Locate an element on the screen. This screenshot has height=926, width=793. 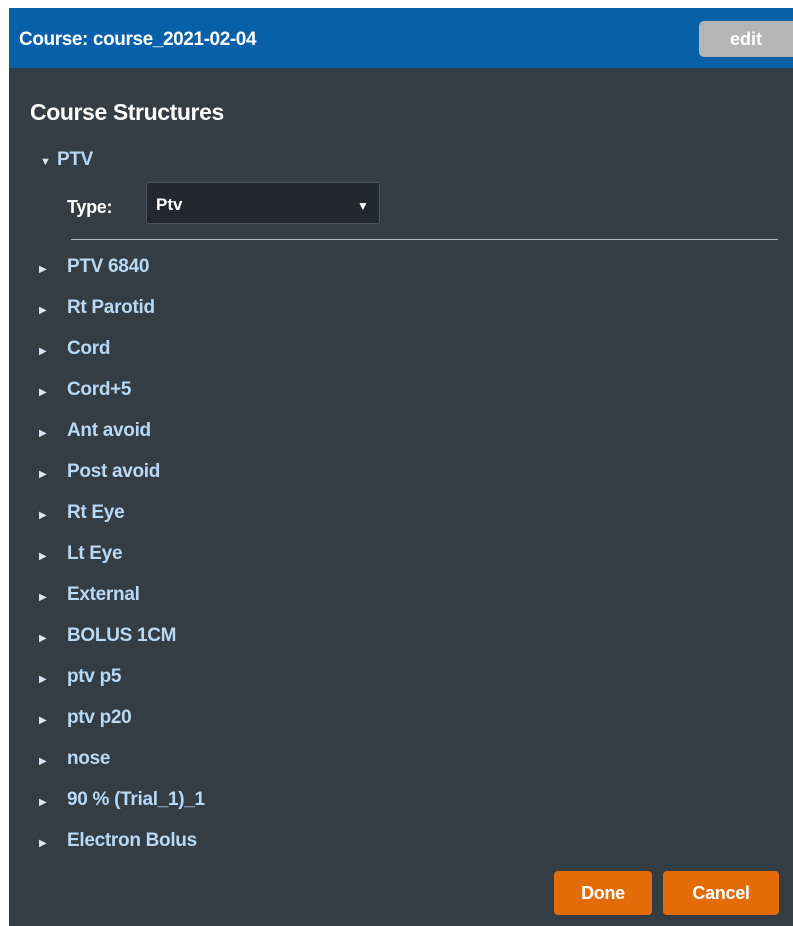
structure-item-label: Rt Eye is located at coordinates (96, 513).